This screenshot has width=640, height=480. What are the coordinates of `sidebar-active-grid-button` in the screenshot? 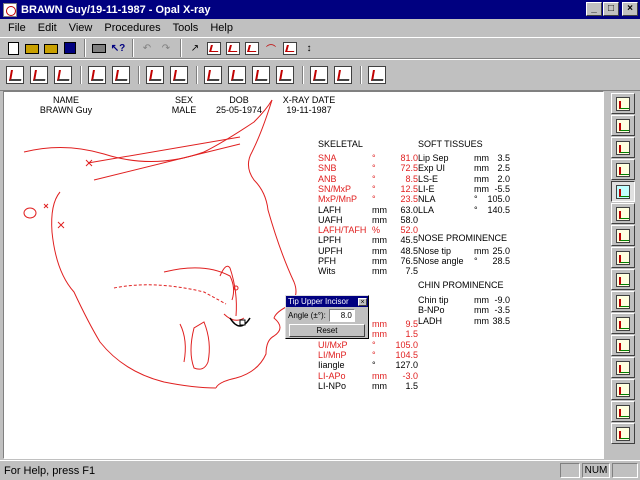 It's located at (623, 213).